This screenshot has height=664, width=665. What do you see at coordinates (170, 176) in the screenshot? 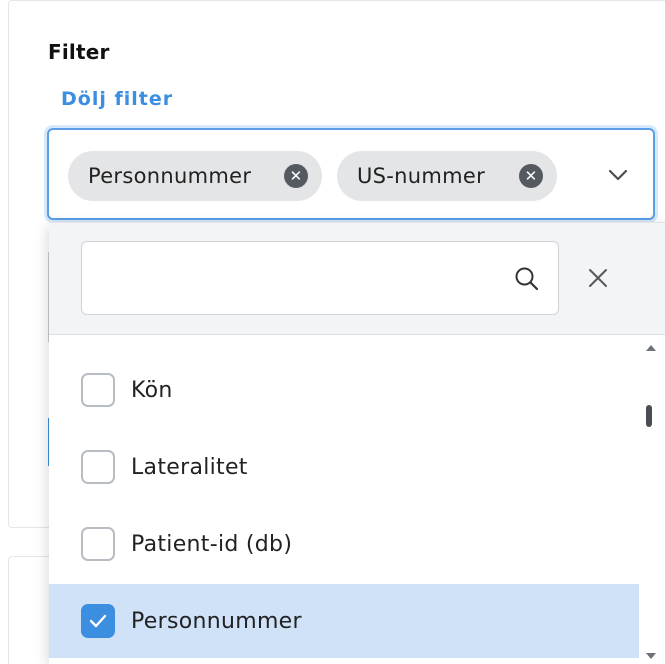
I see `chip-label: Personnummer` at bounding box center [170, 176].